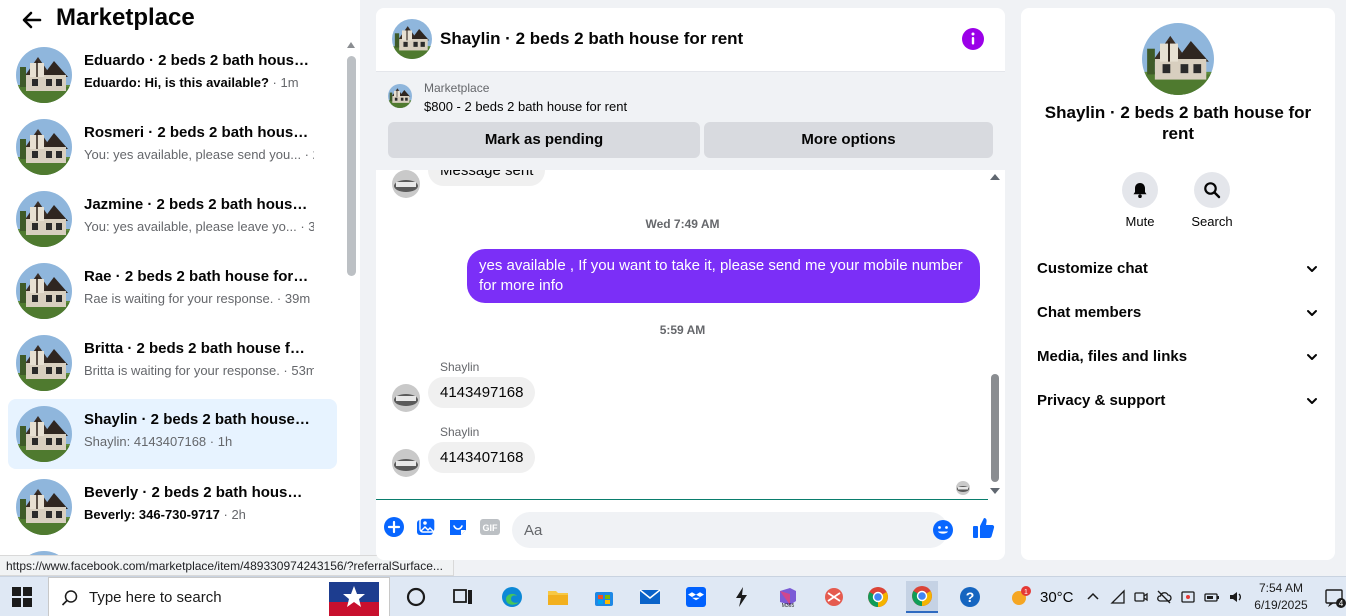  Describe the element at coordinates (696, 597) in the screenshot. I see `dropbox-icon` at that location.